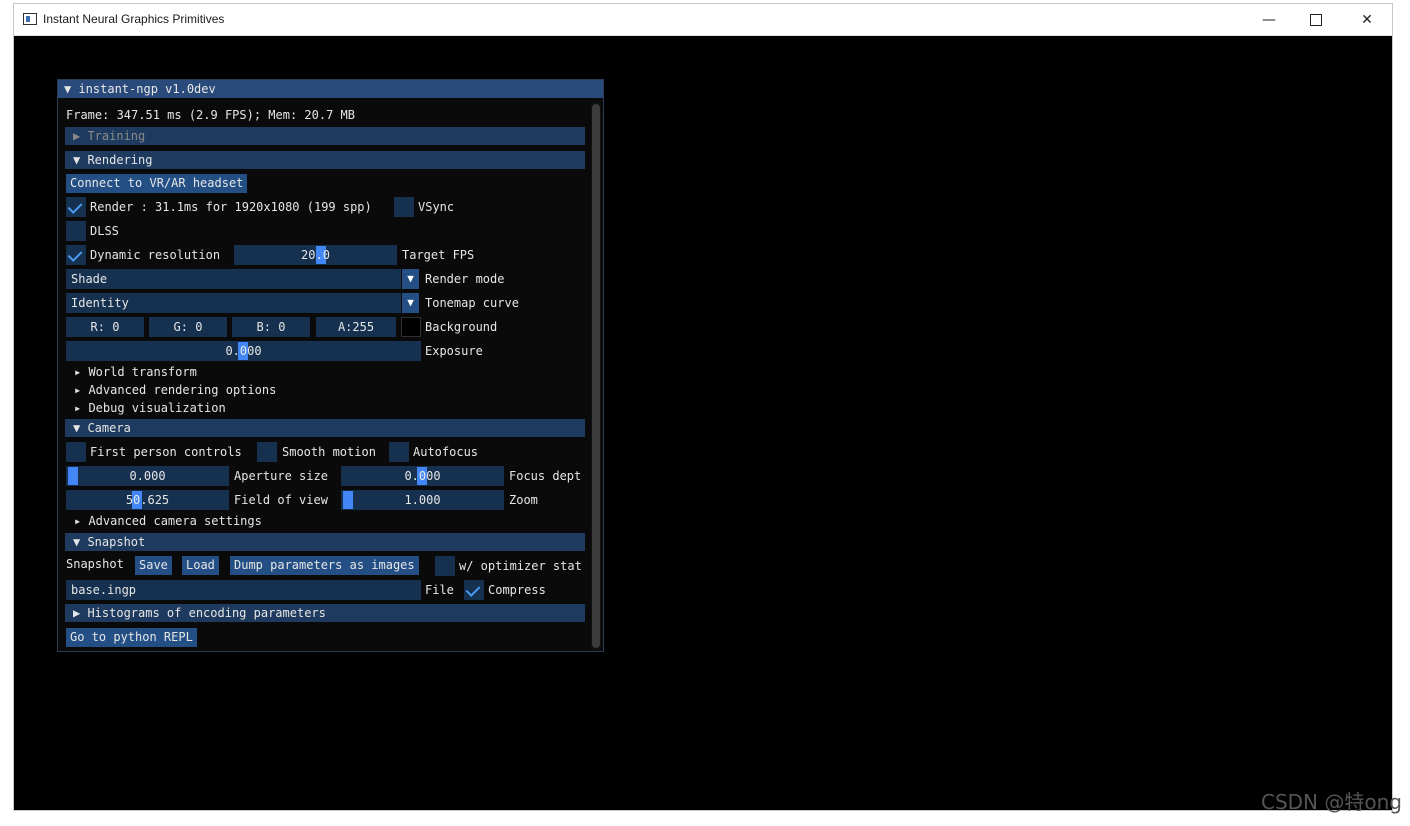 This screenshot has height=826, width=1410. I want to click on python-repl-button: Go to python REPL, so click(131, 637).